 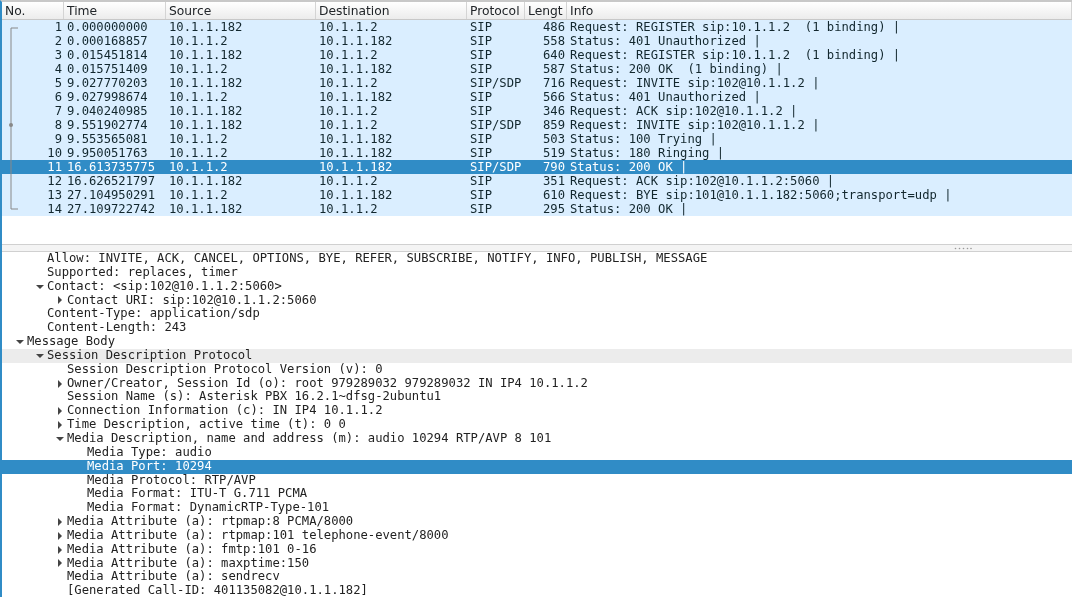 What do you see at coordinates (537, 111) in the screenshot?
I see `packet-row: 7 9.040240985 10.1.1.182 10.1.1.2 SIP 346 Request: ACK sip:102@10.1.1.2 |` at bounding box center [537, 111].